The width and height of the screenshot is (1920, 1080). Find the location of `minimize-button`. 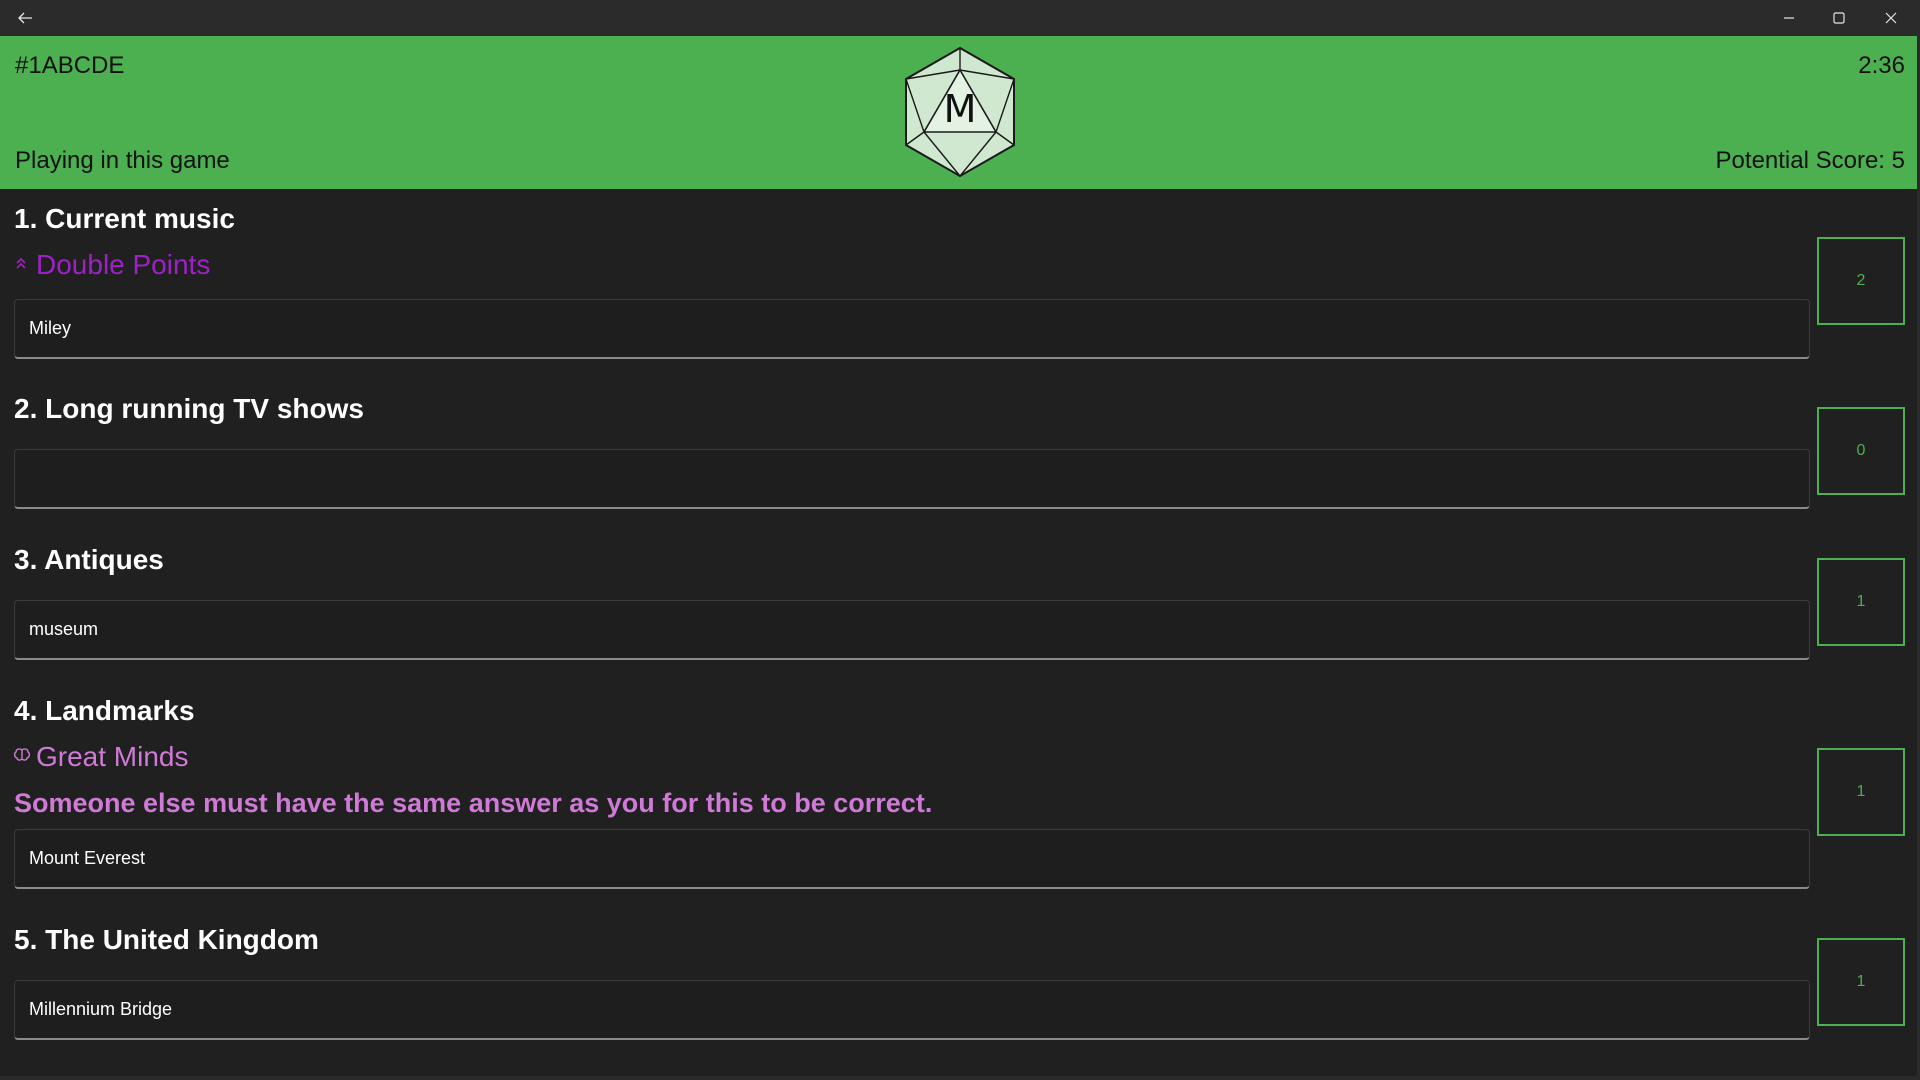

minimize-button is located at coordinates (1789, 18).